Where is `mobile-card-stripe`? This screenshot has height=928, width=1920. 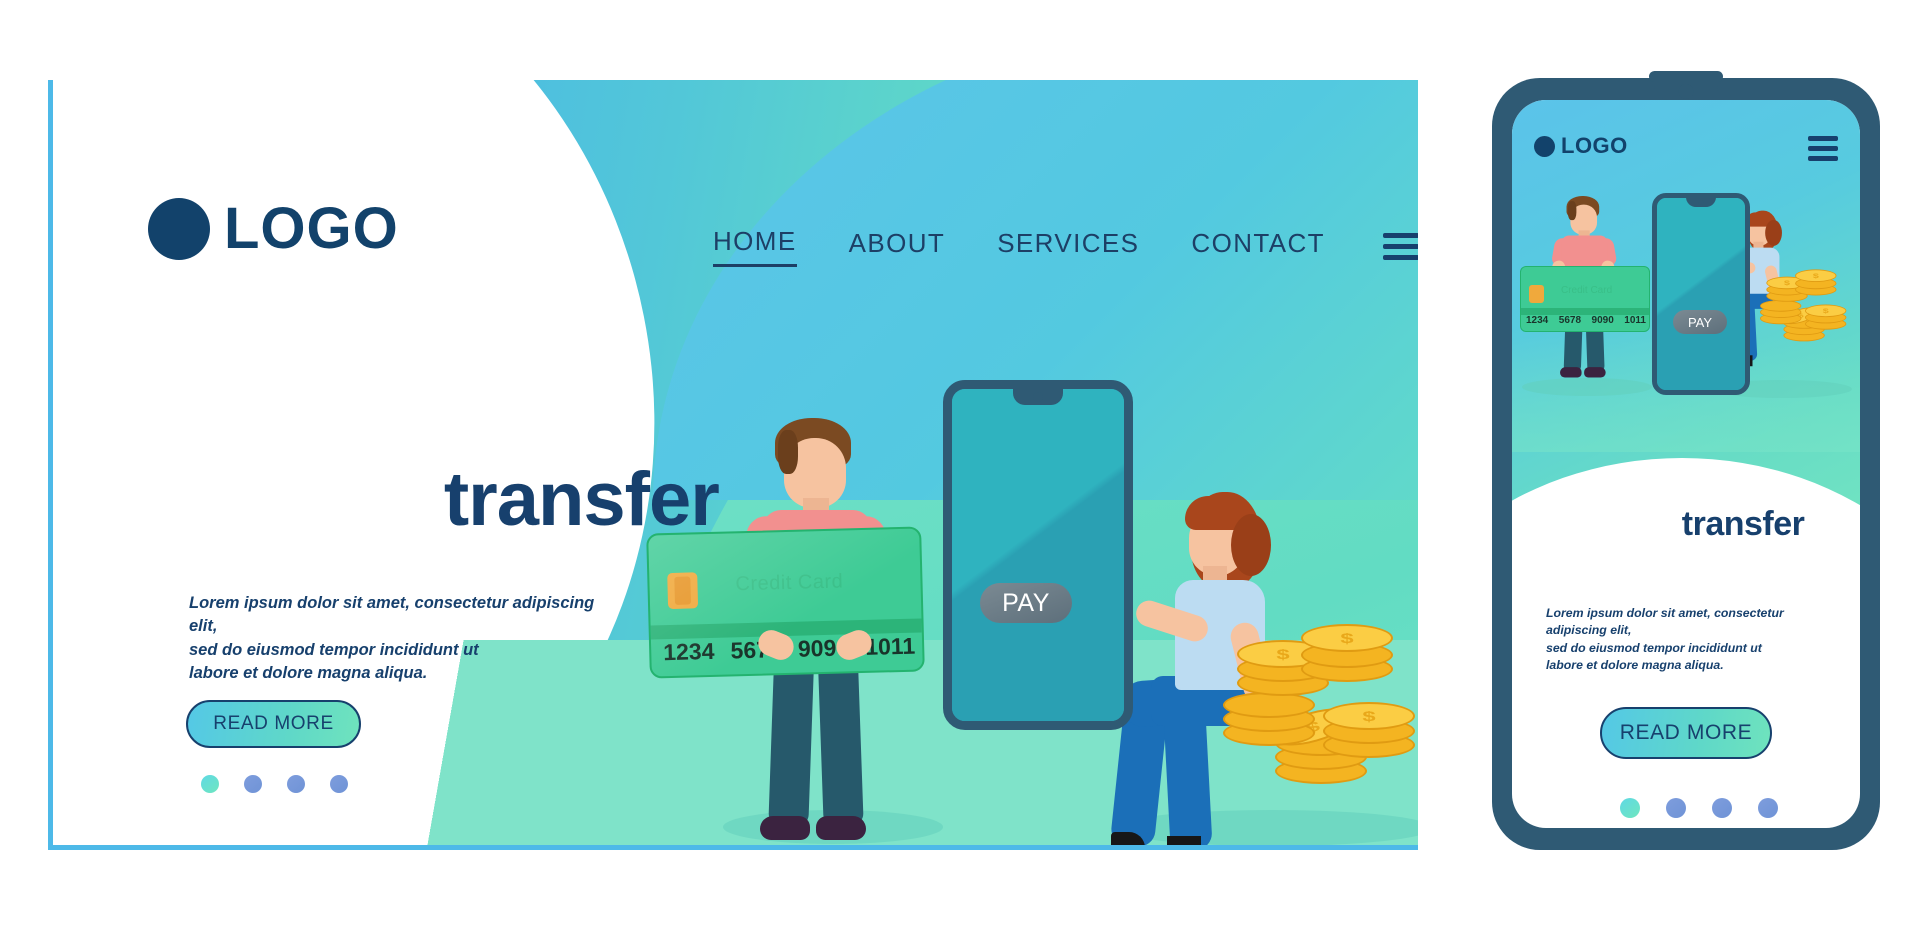 mobile-card-stripe is located at coordinates (1585, 311).